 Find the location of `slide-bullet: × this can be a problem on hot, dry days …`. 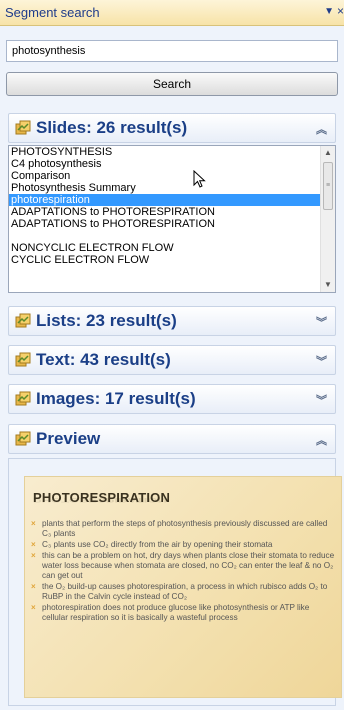

slide-bullet: × this can be a problem on hot, dry days … is located at coordinates (184, 566).